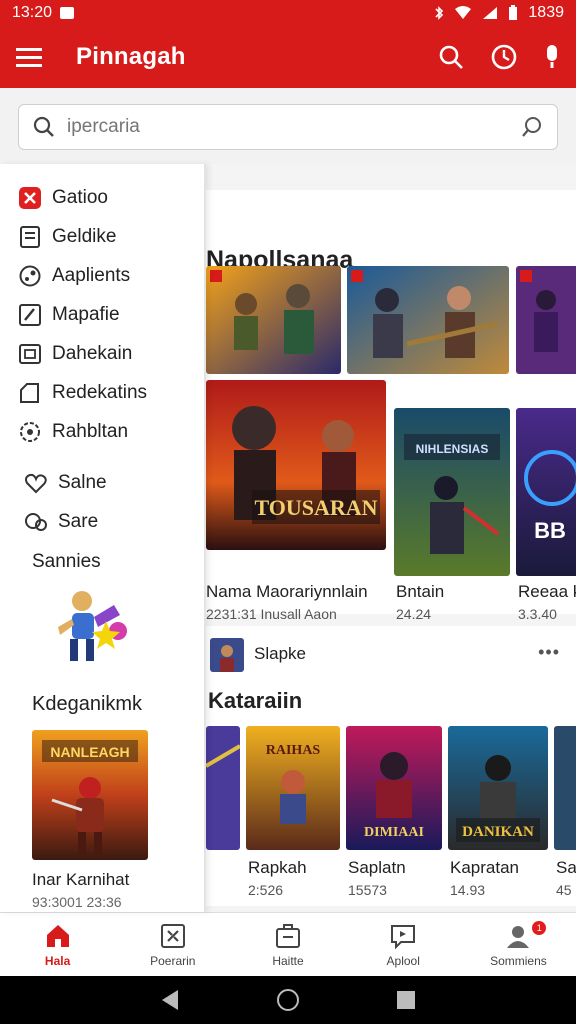 This screenshot has height=1024, width=576. I want to click on bluetooth-icon, so click(439, 13).